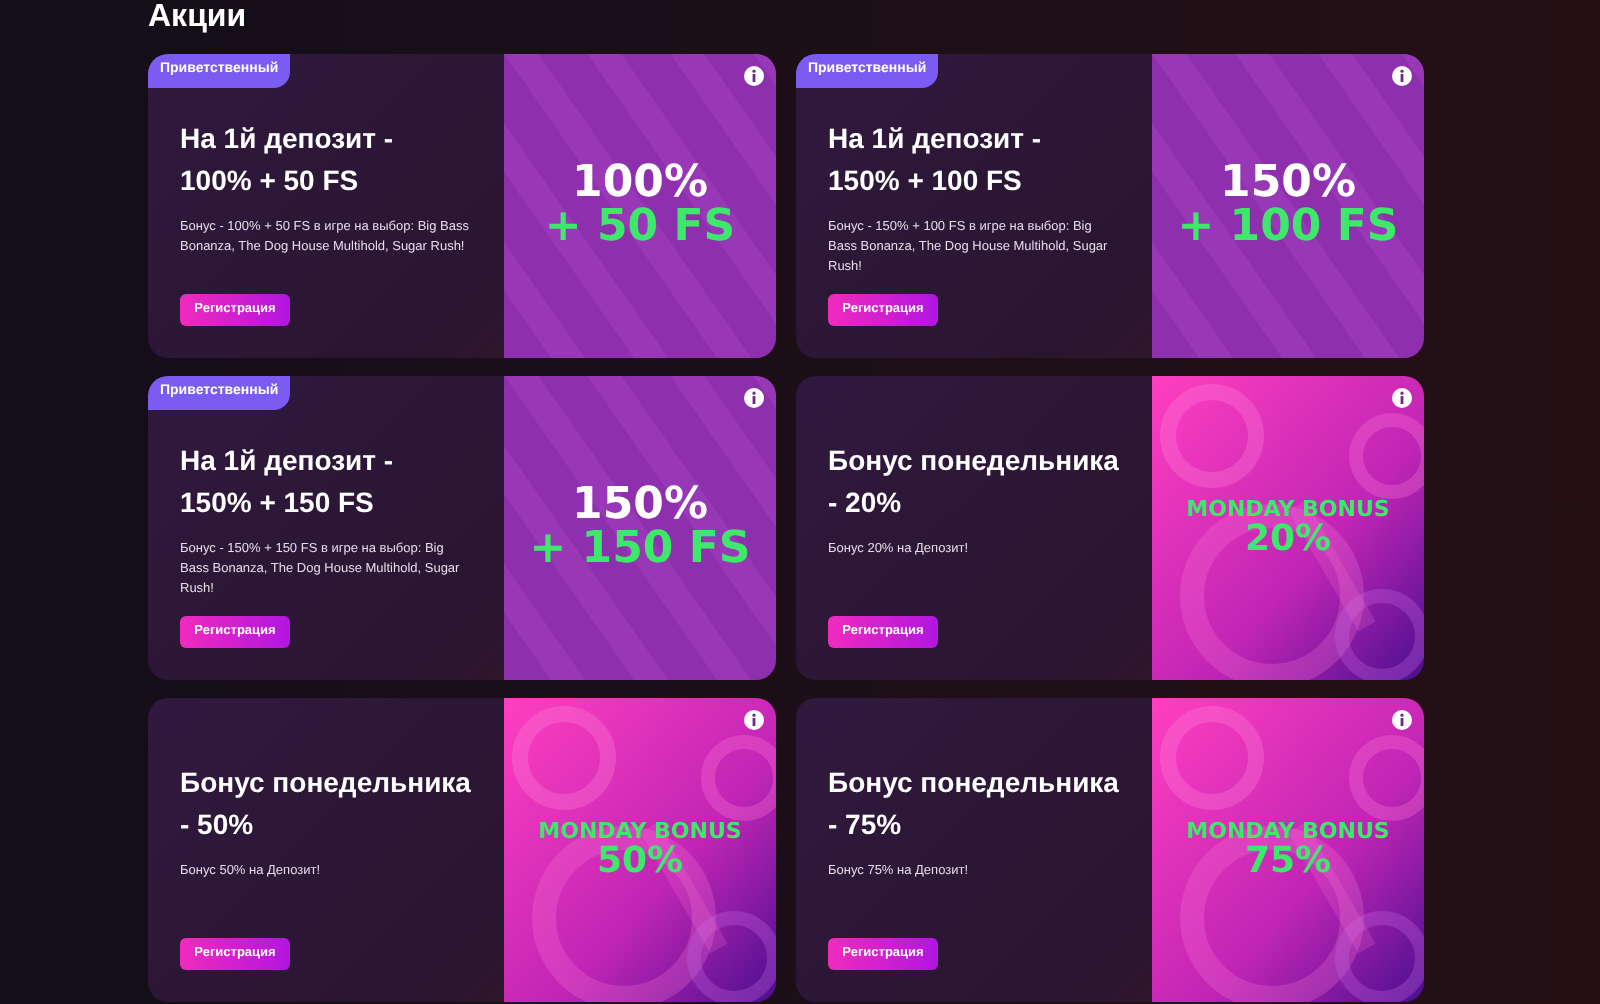 This screenshot has height=1004, width=1600. What do you see at coordinates (1288, 862) in the screenshot?
I see `banner-amount: 75%` at bounding box center [1288, 862].